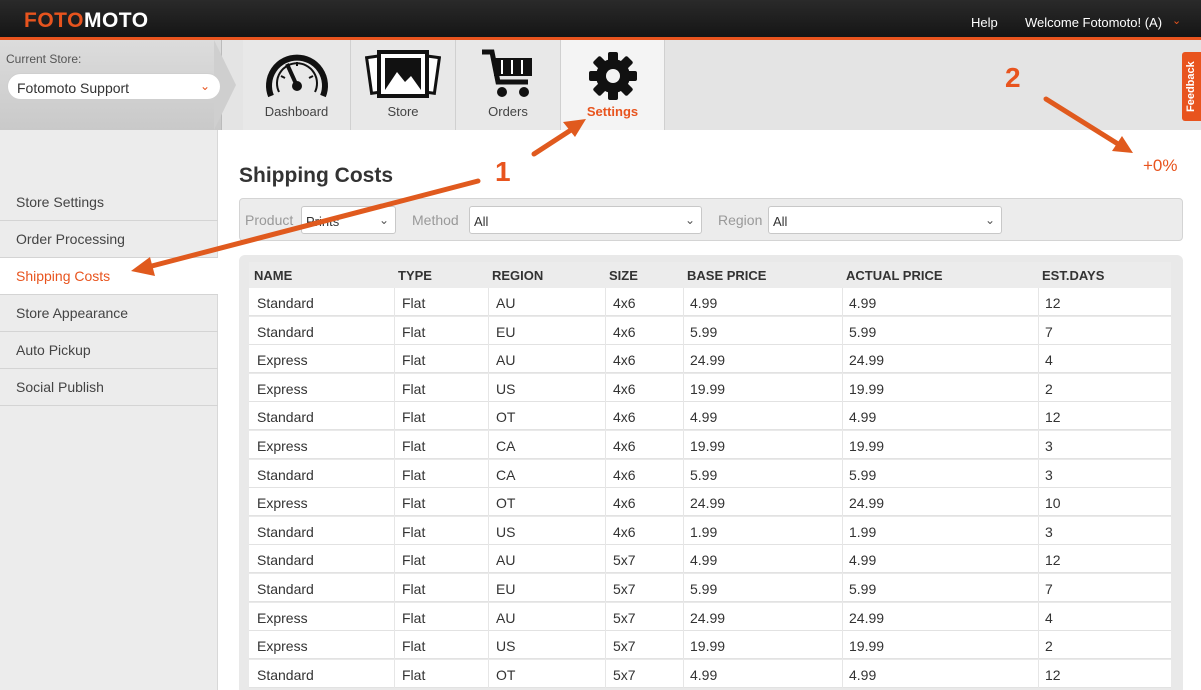 The height and width of the screenshot is (690, 1201). Describe the element at coordinates (1013, 77) in the screenshot. I see `annotation-number-2: 2` at that location.